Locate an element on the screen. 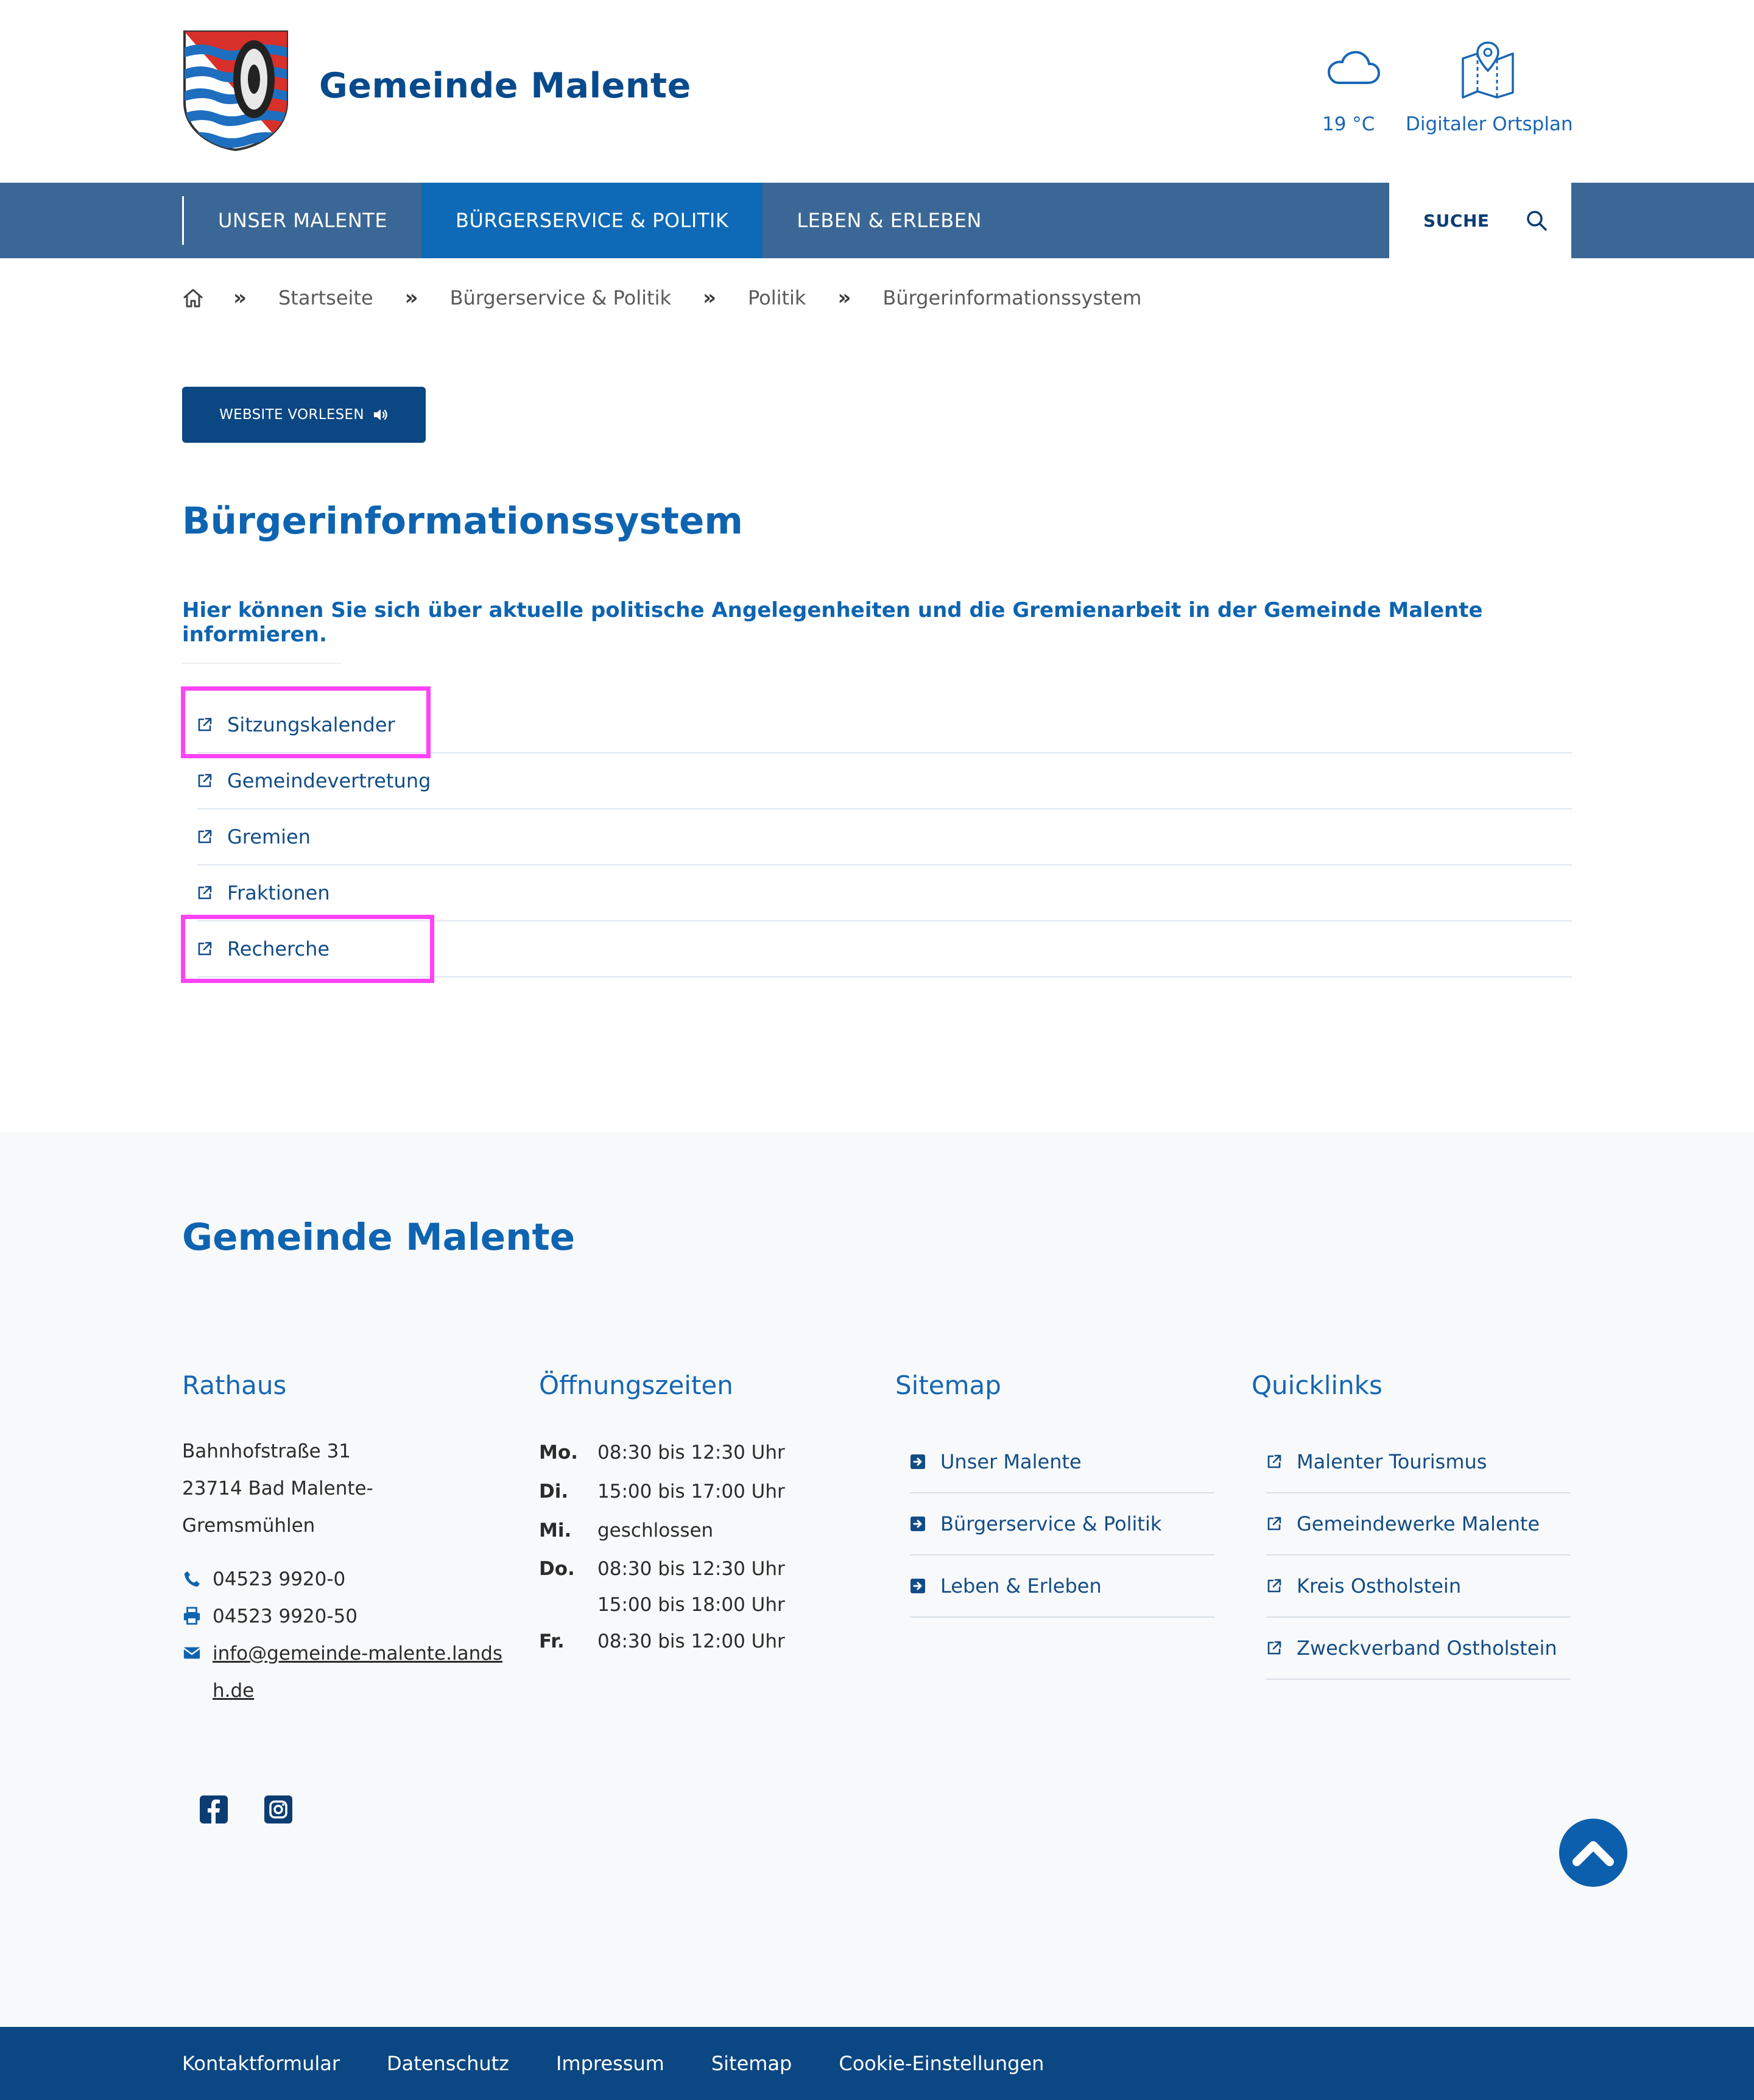 The height and width of the screenshot is (2100, 1754). instagram-icon is located at coordinates (278, 1809).